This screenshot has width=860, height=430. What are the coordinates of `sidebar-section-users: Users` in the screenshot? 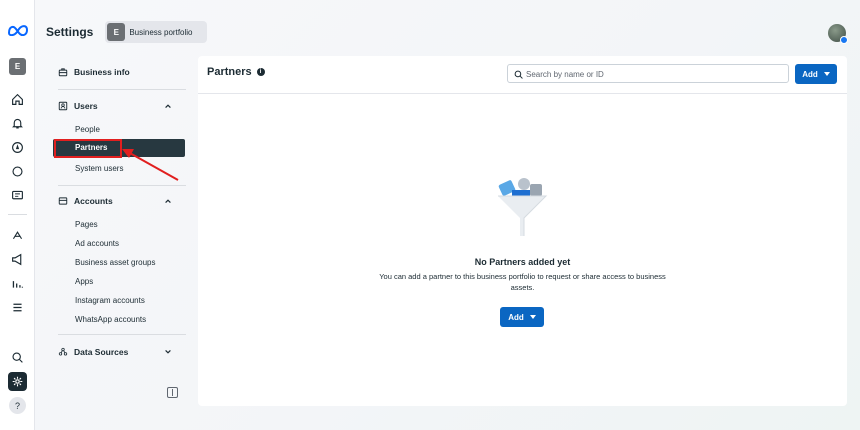 It's located at (78, 106).